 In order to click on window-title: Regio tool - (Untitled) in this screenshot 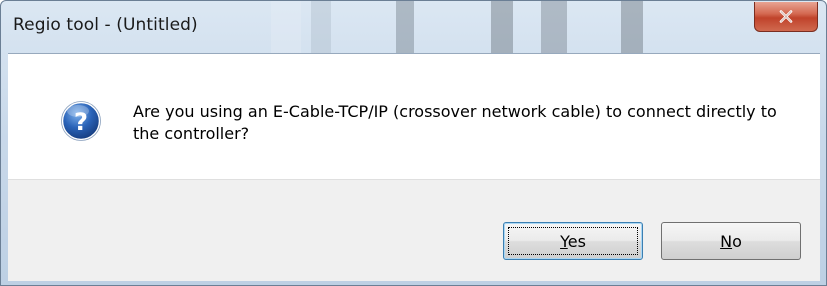, I will do `click(105, 25)`.